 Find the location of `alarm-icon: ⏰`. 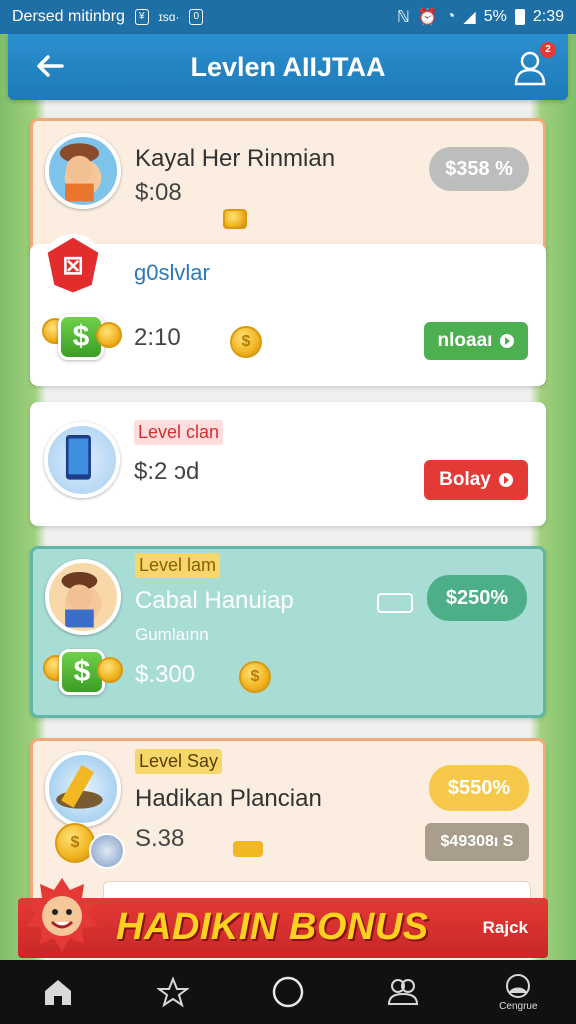

alarm-icon: ⏰ is located at coordinates (427, 17).